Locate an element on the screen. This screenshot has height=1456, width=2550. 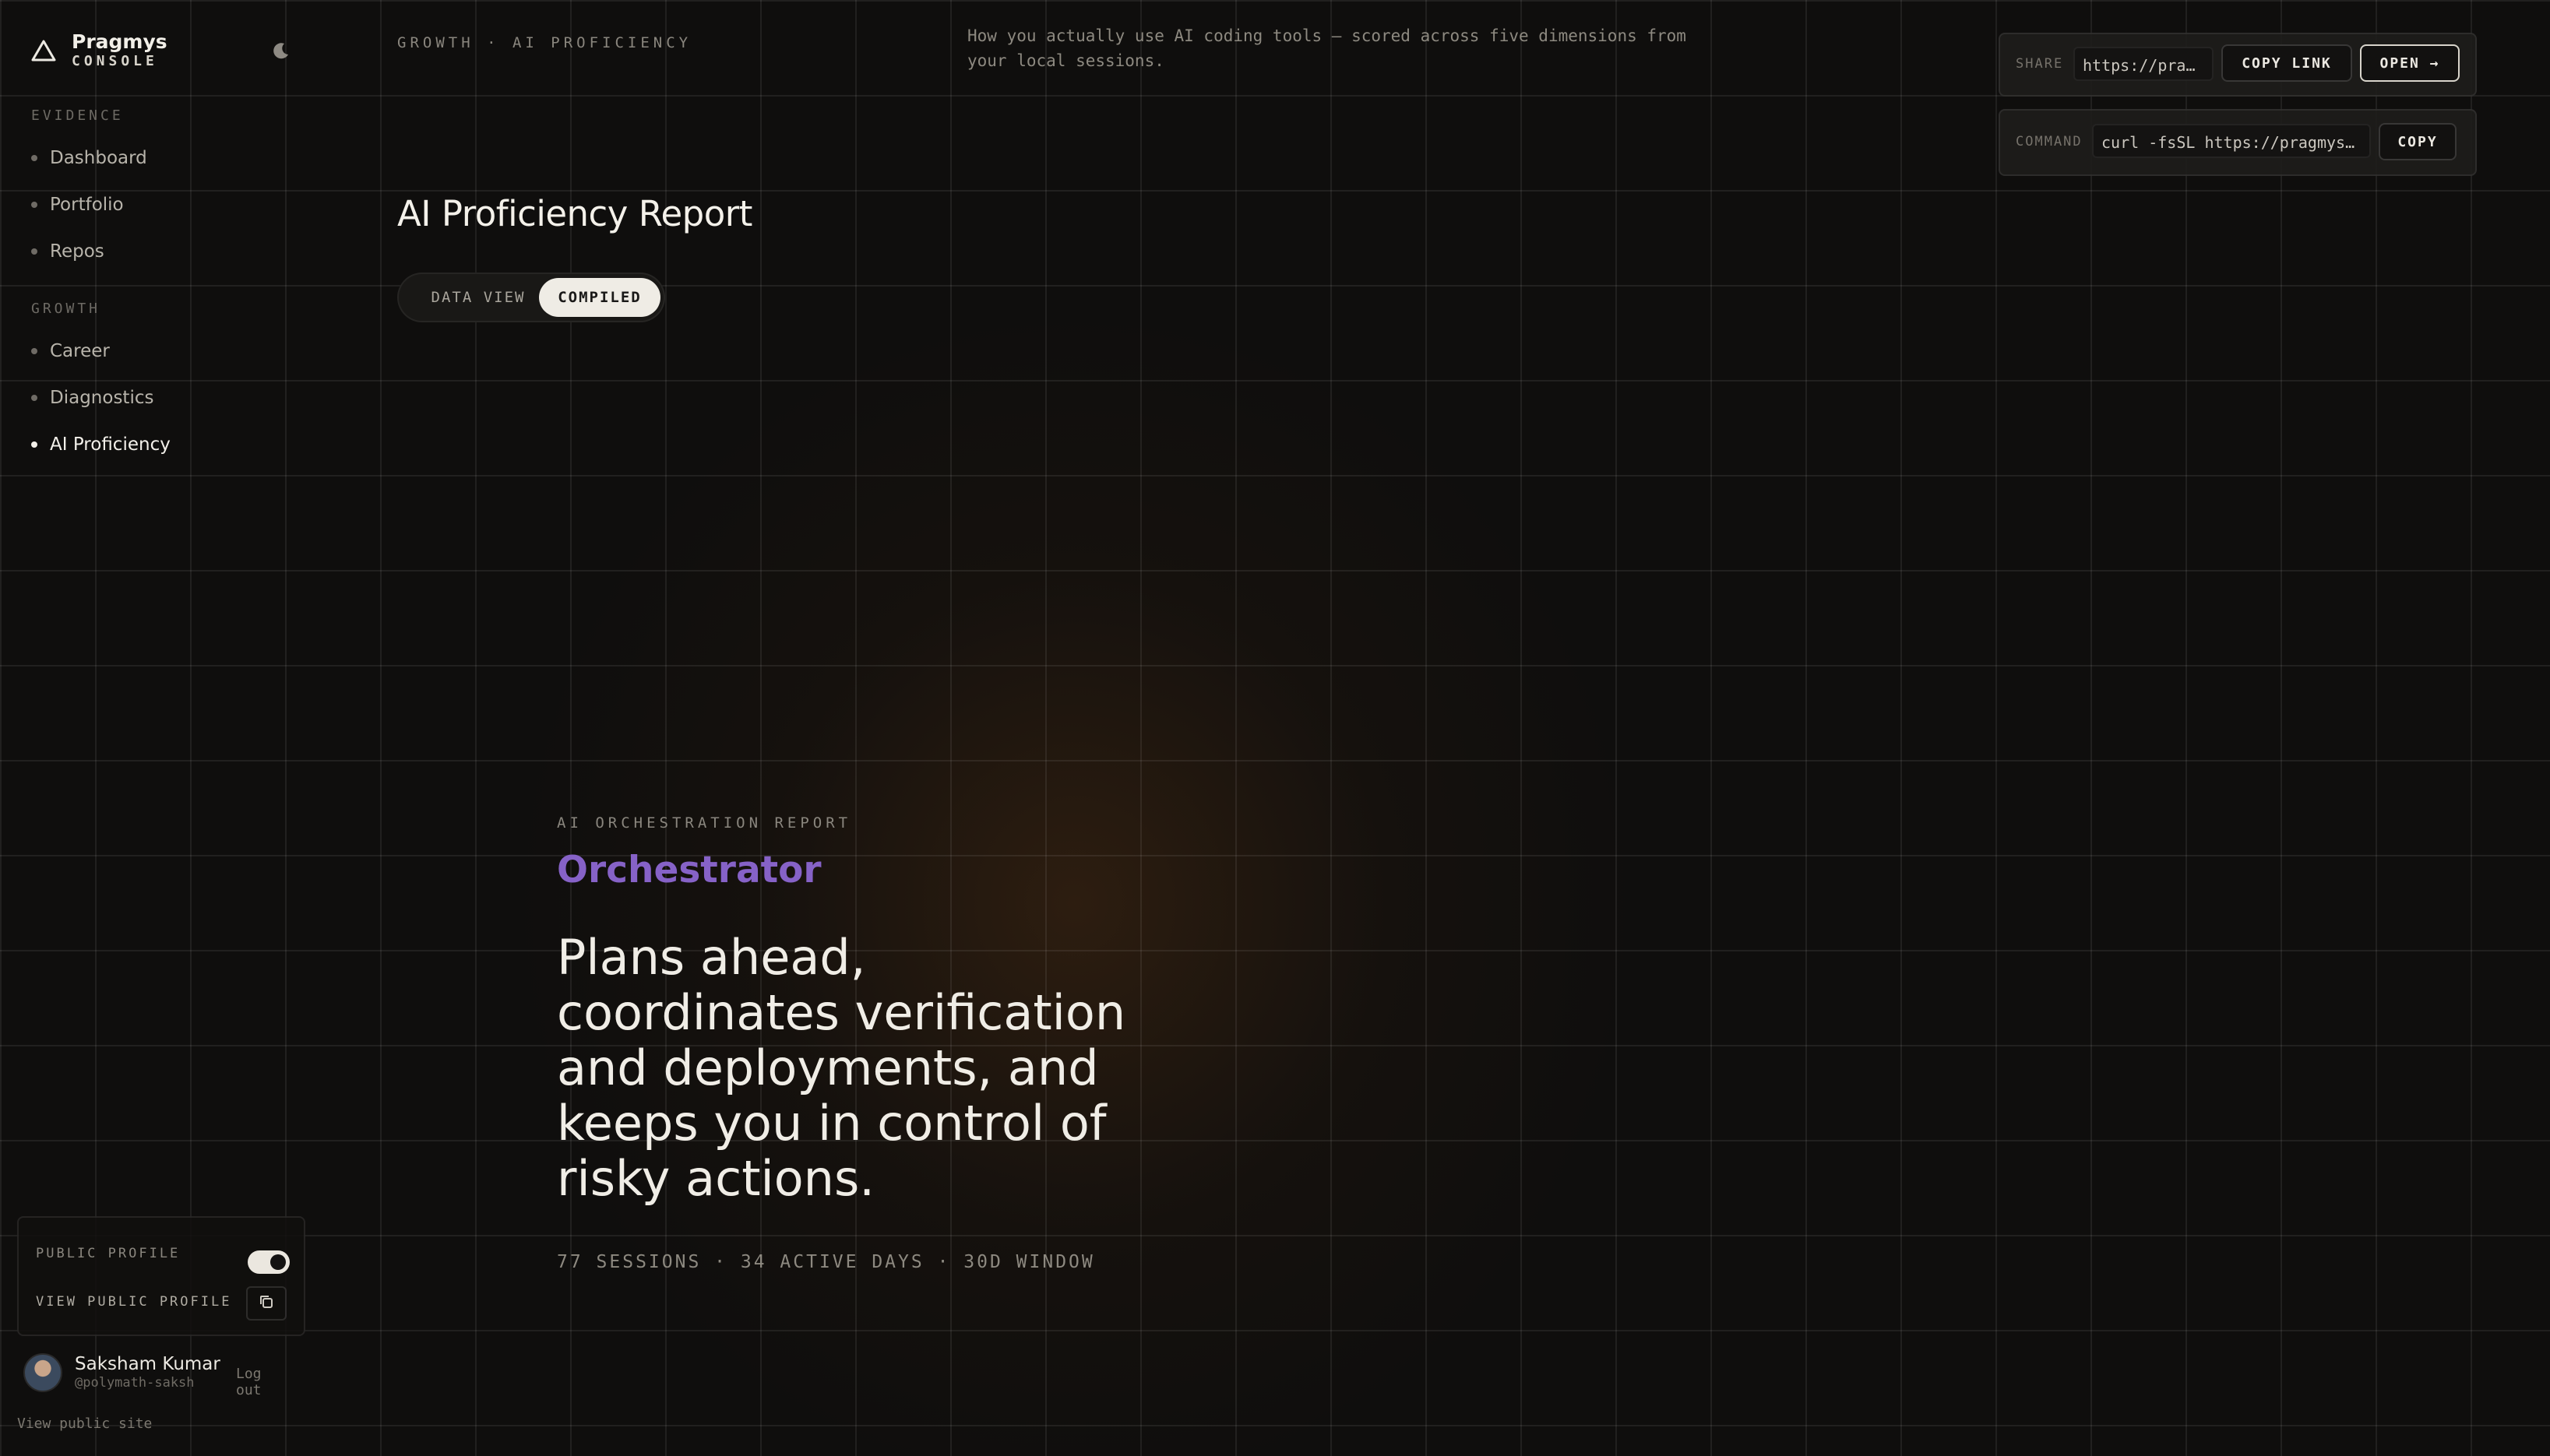
sidebar-item-ai-proficiency: AI Proficiency is located at coordinates (101, 444).